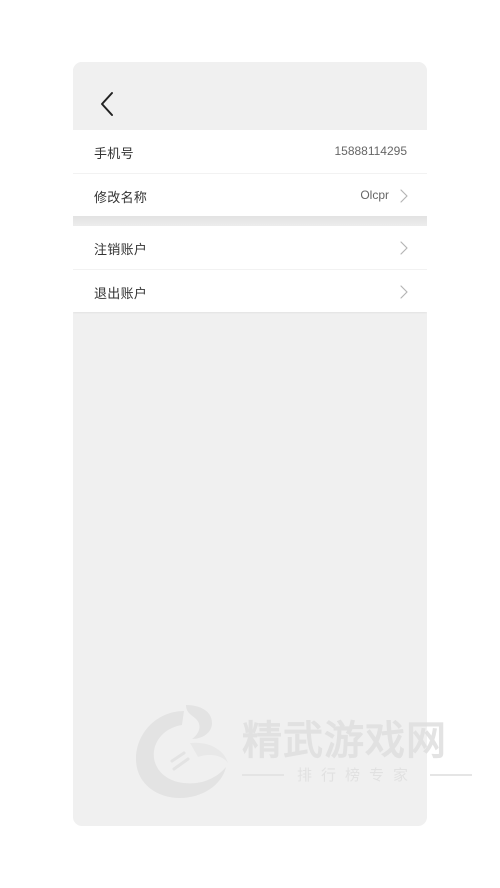 The width and height of the screenshot is (500, 888). I want to click on section-divider, so click(250, 221).